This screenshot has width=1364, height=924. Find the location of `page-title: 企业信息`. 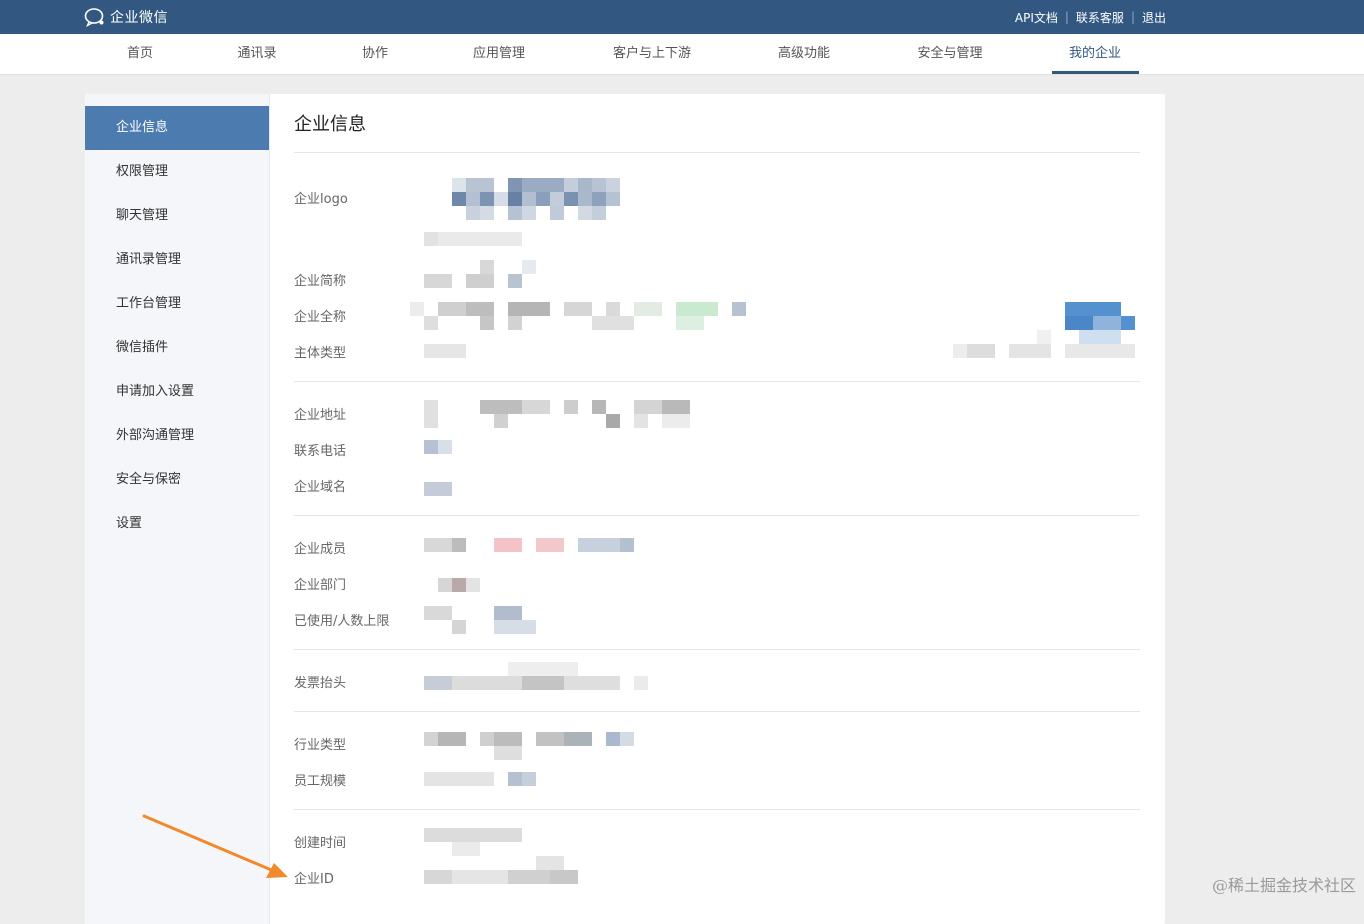

page-title: 企业信息 is located at coordinates (330, 124).